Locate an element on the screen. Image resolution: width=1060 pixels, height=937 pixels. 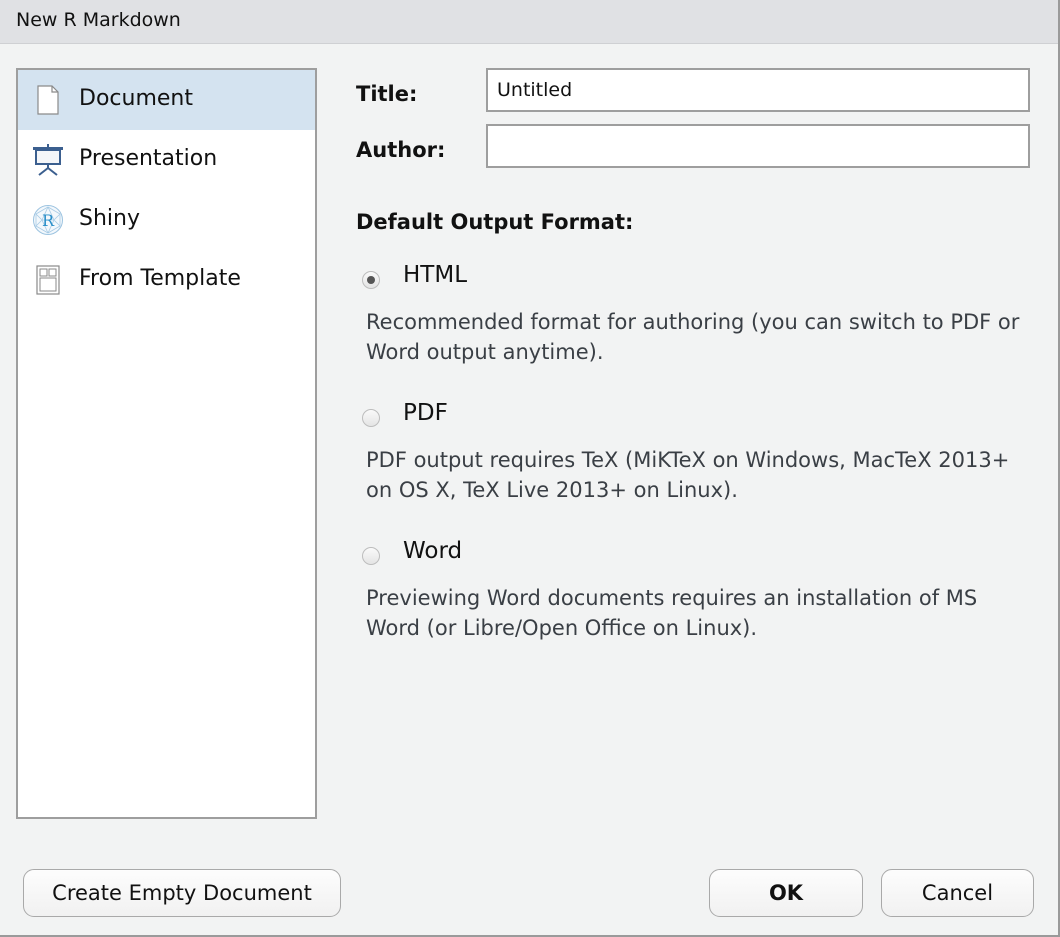
list-item-presentation: Presentation is located at coordinates (166, 160).